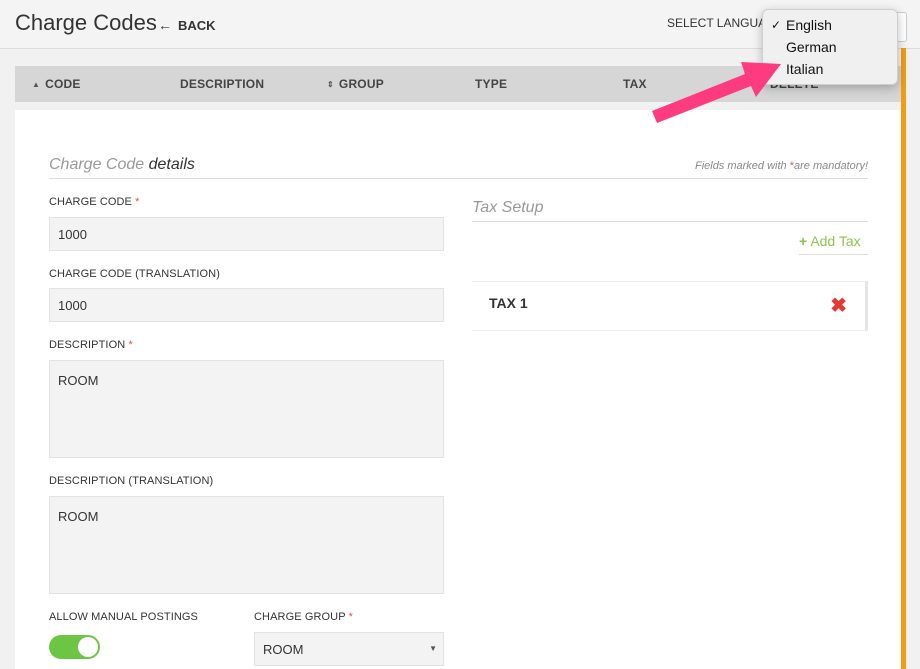  Describe the element at coordinates (716, 92) in the screenshot. I see `annotation-arrow-icon` at that location.